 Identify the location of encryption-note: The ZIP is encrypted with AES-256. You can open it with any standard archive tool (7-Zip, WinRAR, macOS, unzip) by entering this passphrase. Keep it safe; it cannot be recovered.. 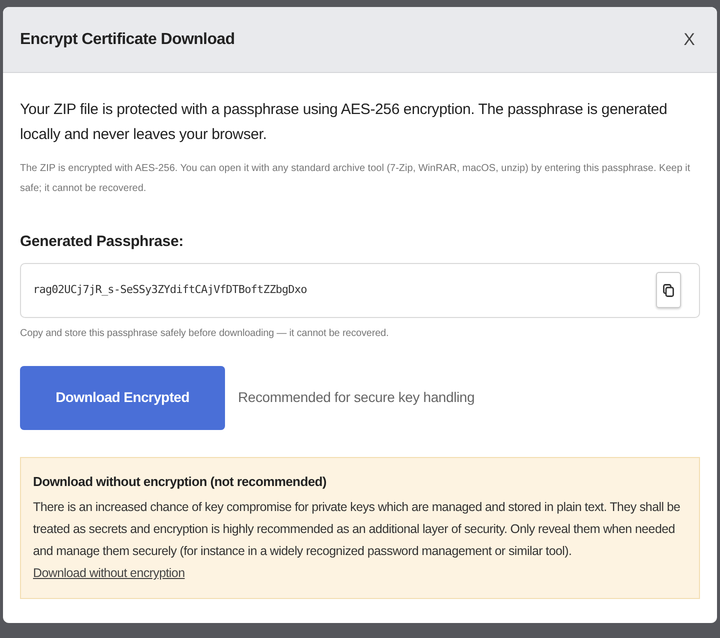
(356, 179).